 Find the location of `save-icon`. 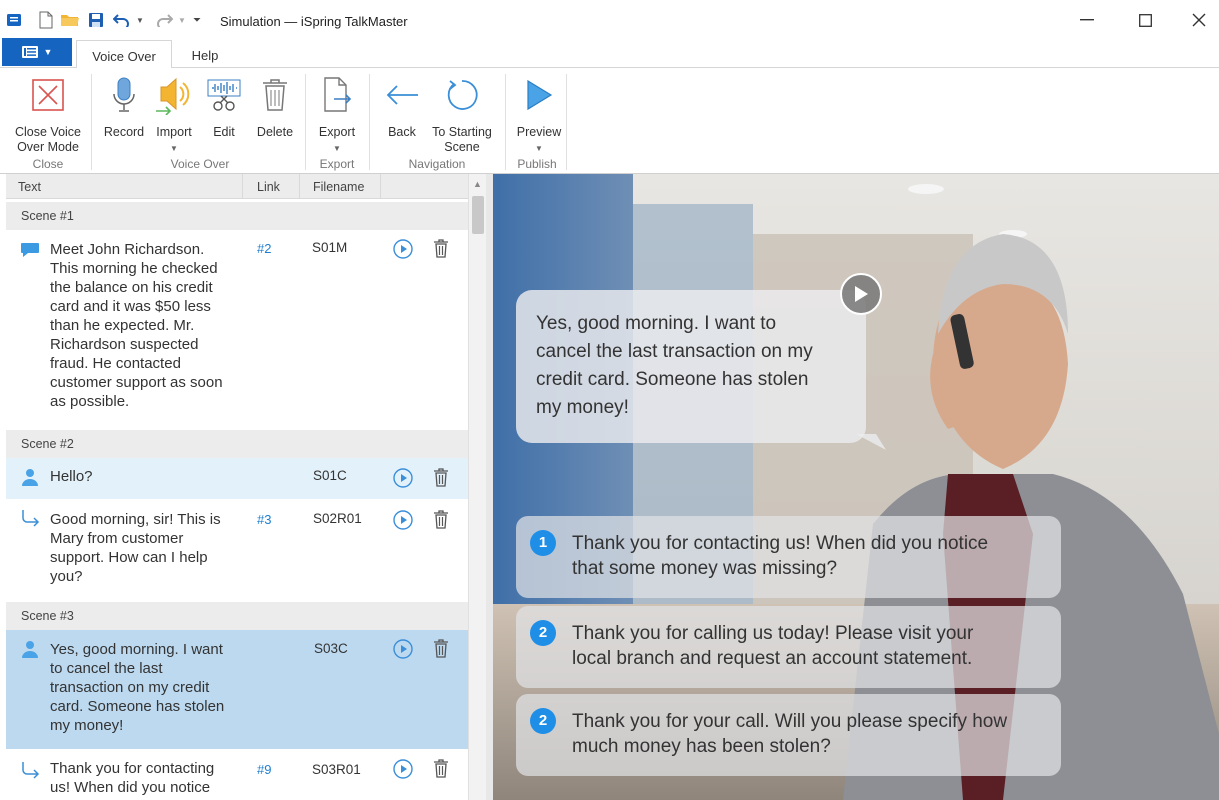

save-icon is located at coordinates (96, 20).